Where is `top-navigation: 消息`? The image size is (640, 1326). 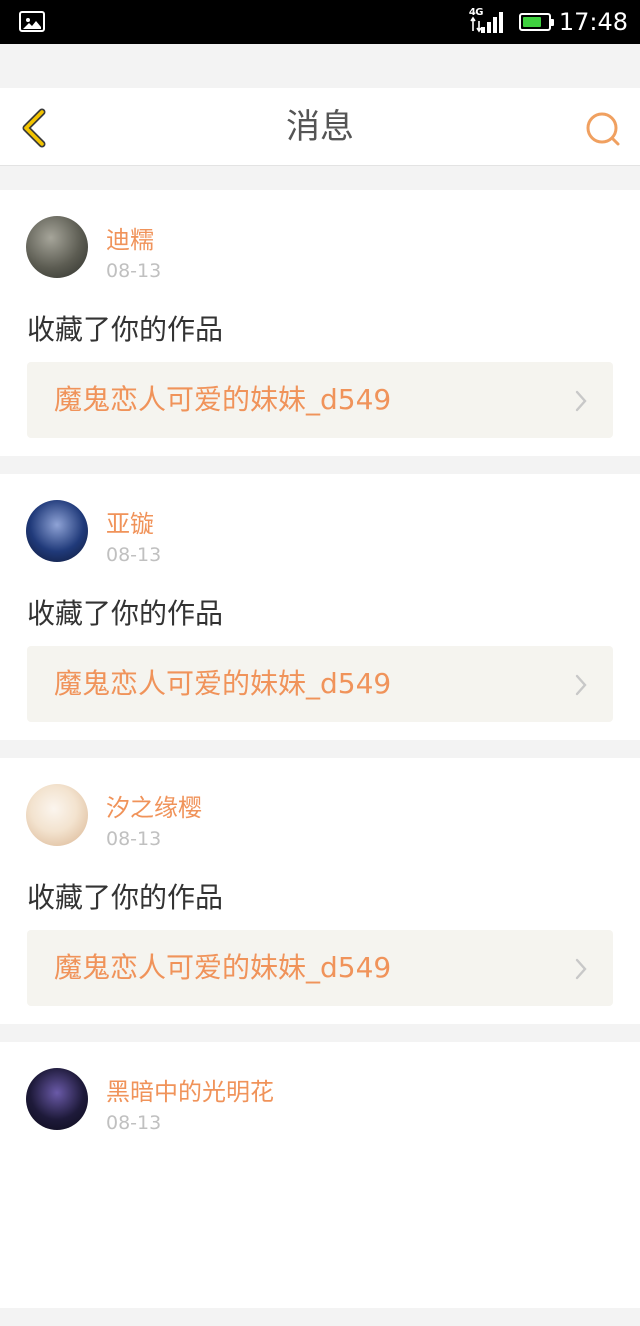
top-navigation: 消息 is located at coordinates (320, 127).